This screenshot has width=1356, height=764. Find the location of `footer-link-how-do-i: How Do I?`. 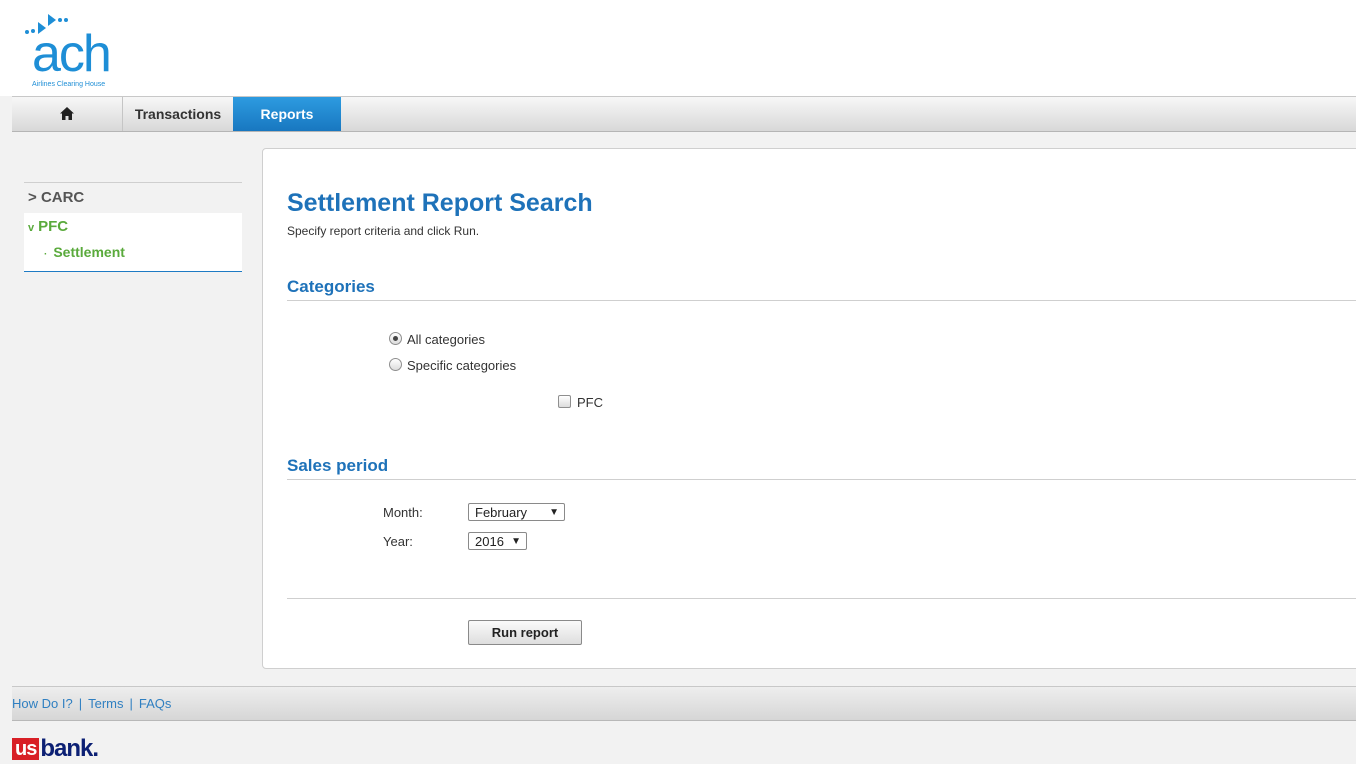

footer-link-how-do-i: How Do I? is located at coordinates (42, 703).